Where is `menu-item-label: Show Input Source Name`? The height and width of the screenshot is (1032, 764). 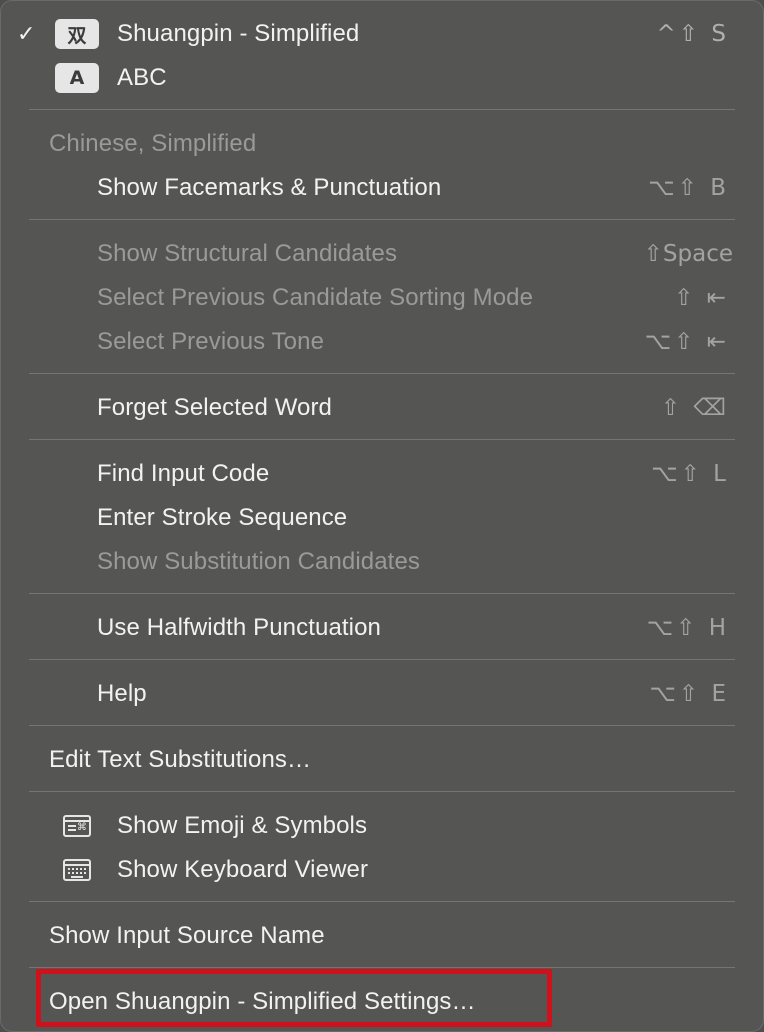 menu-item-label: Show Input Source Name is located at coordinates (187, 935).